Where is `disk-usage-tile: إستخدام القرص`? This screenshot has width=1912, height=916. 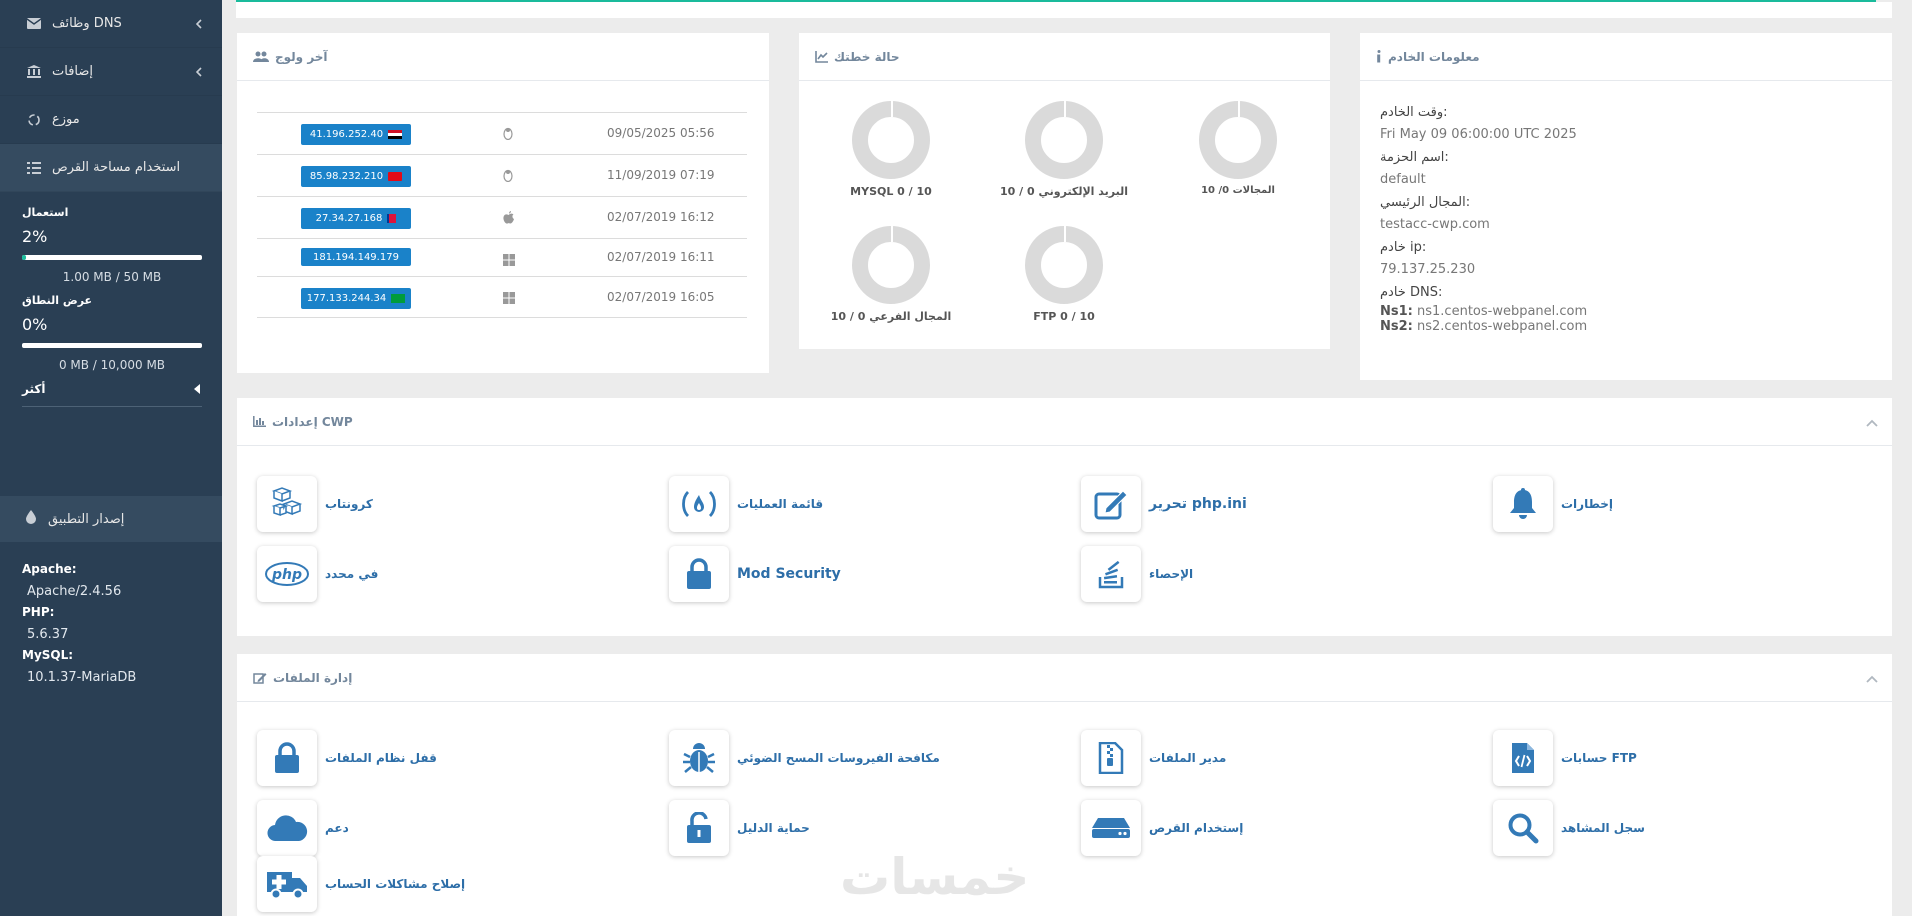
disk-usage-tile: إستخدام القرص is located at coordinates (1162, 828).